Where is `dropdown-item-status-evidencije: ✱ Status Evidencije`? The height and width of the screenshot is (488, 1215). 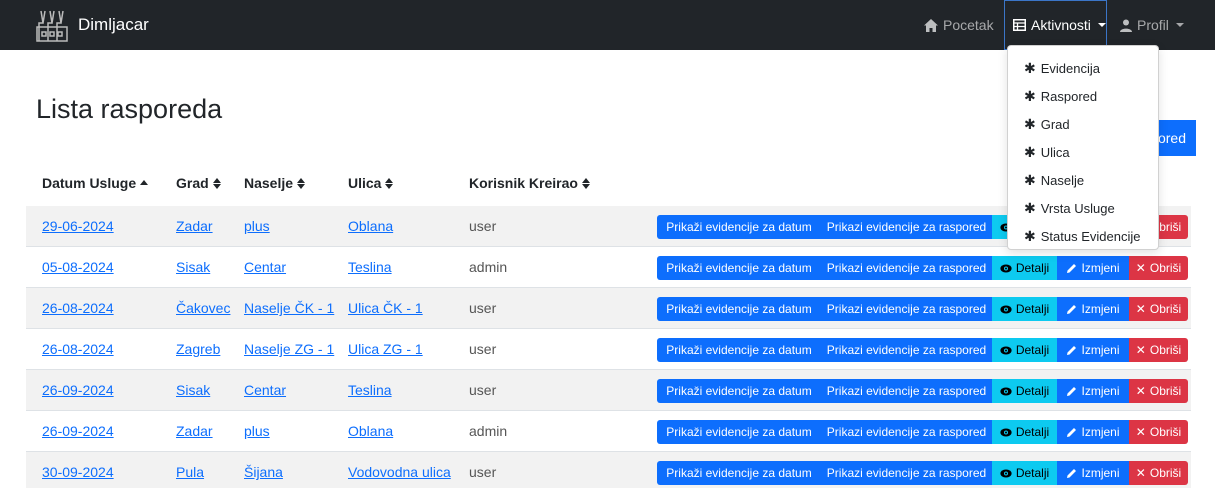
dropdown-item-status-evidencije: ✱ Status Evidencije is located at coordinates (1083, 236).